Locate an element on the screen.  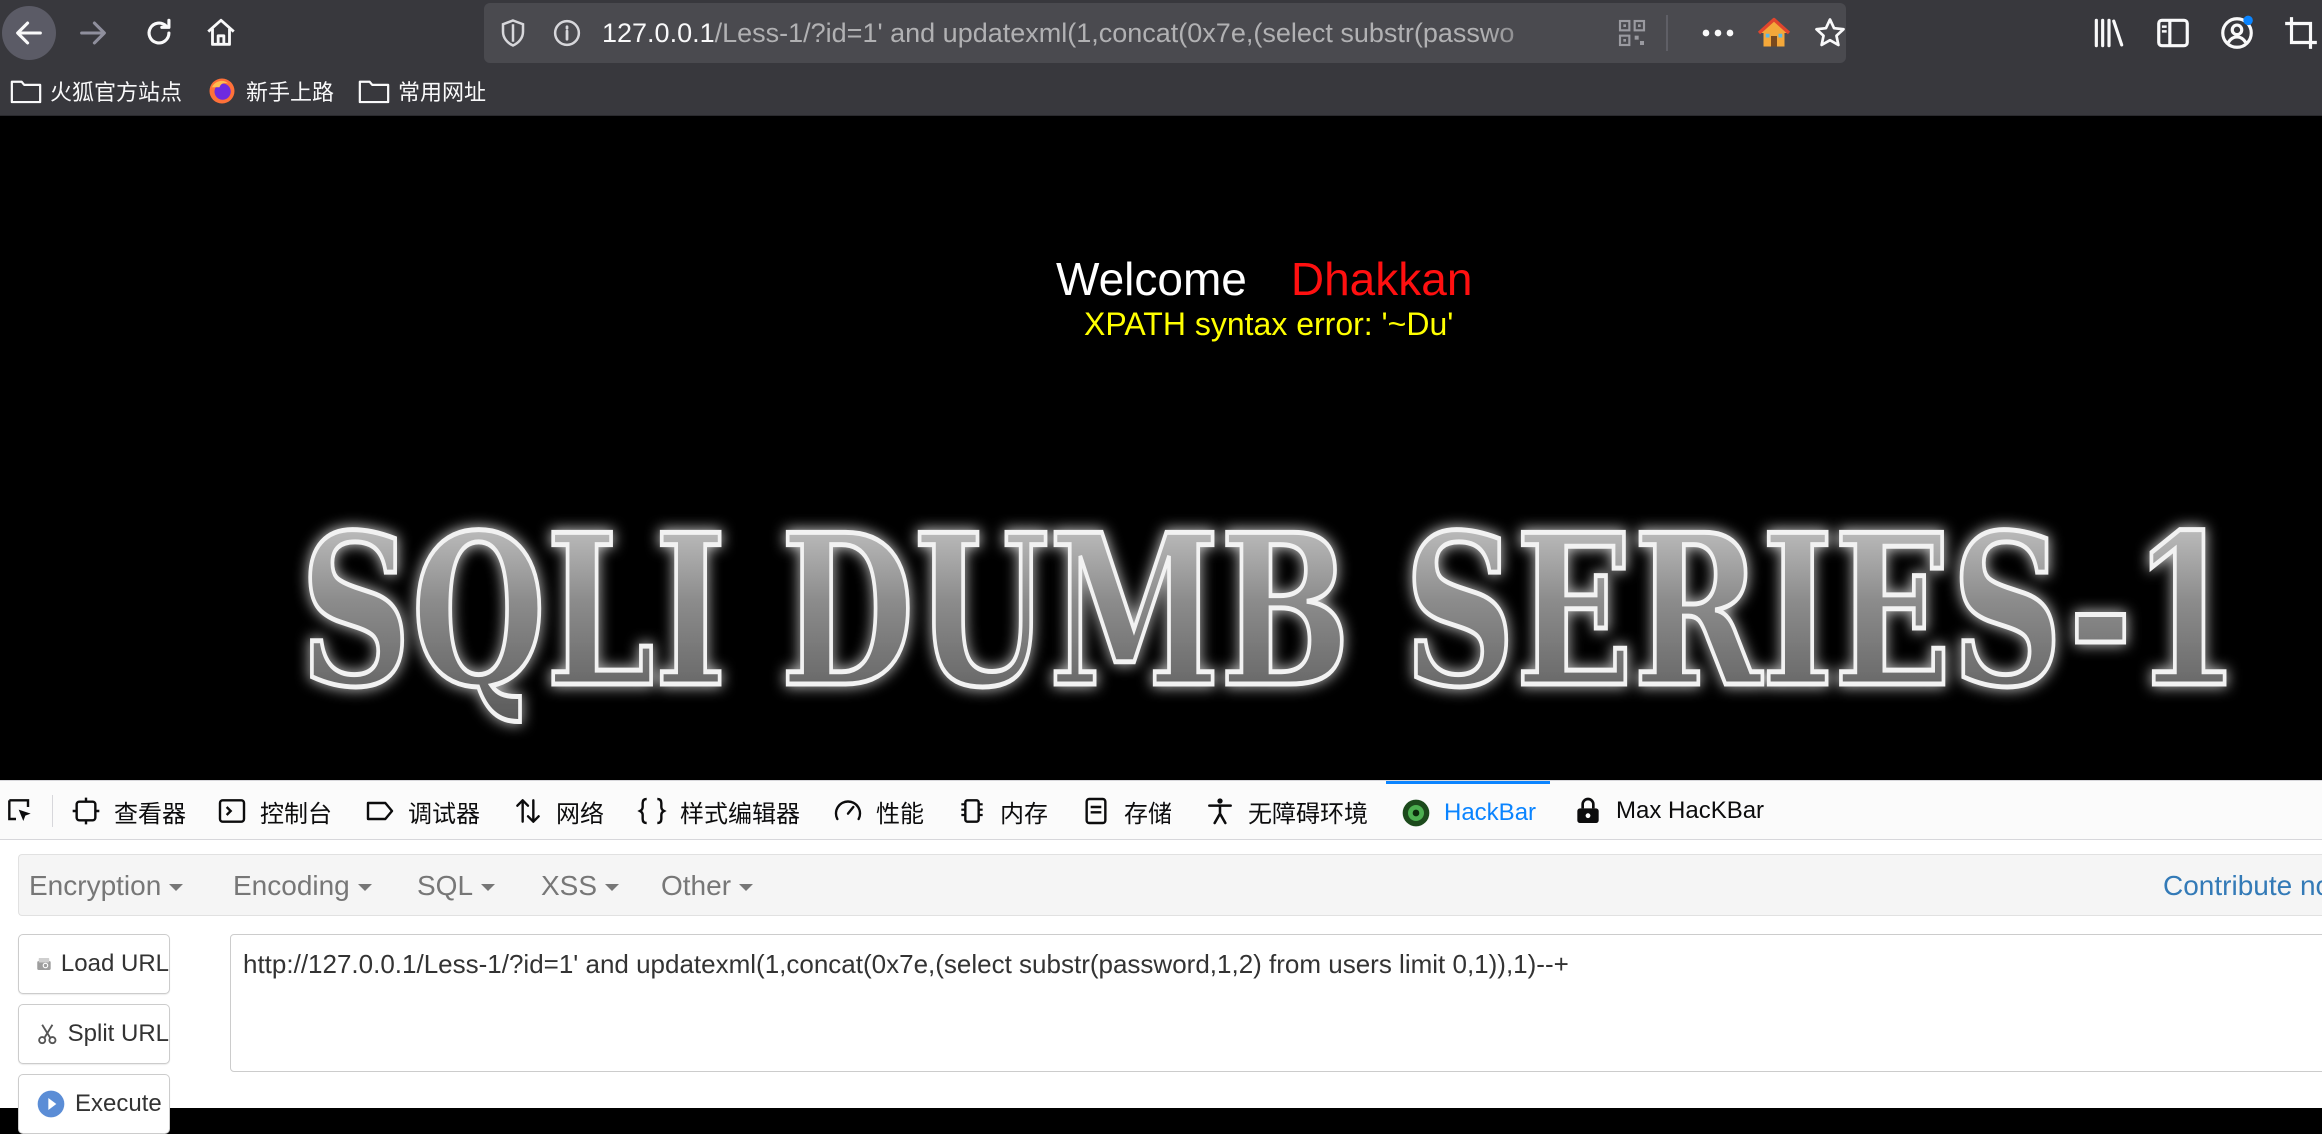
bookmark-item: 火狐官方站点 is located at coordinates (96, 91).